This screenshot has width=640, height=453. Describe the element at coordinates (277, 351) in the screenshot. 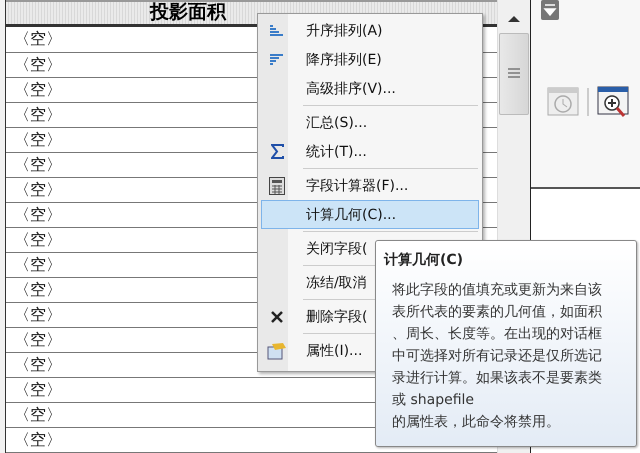

I see `properties-icon` at that location.